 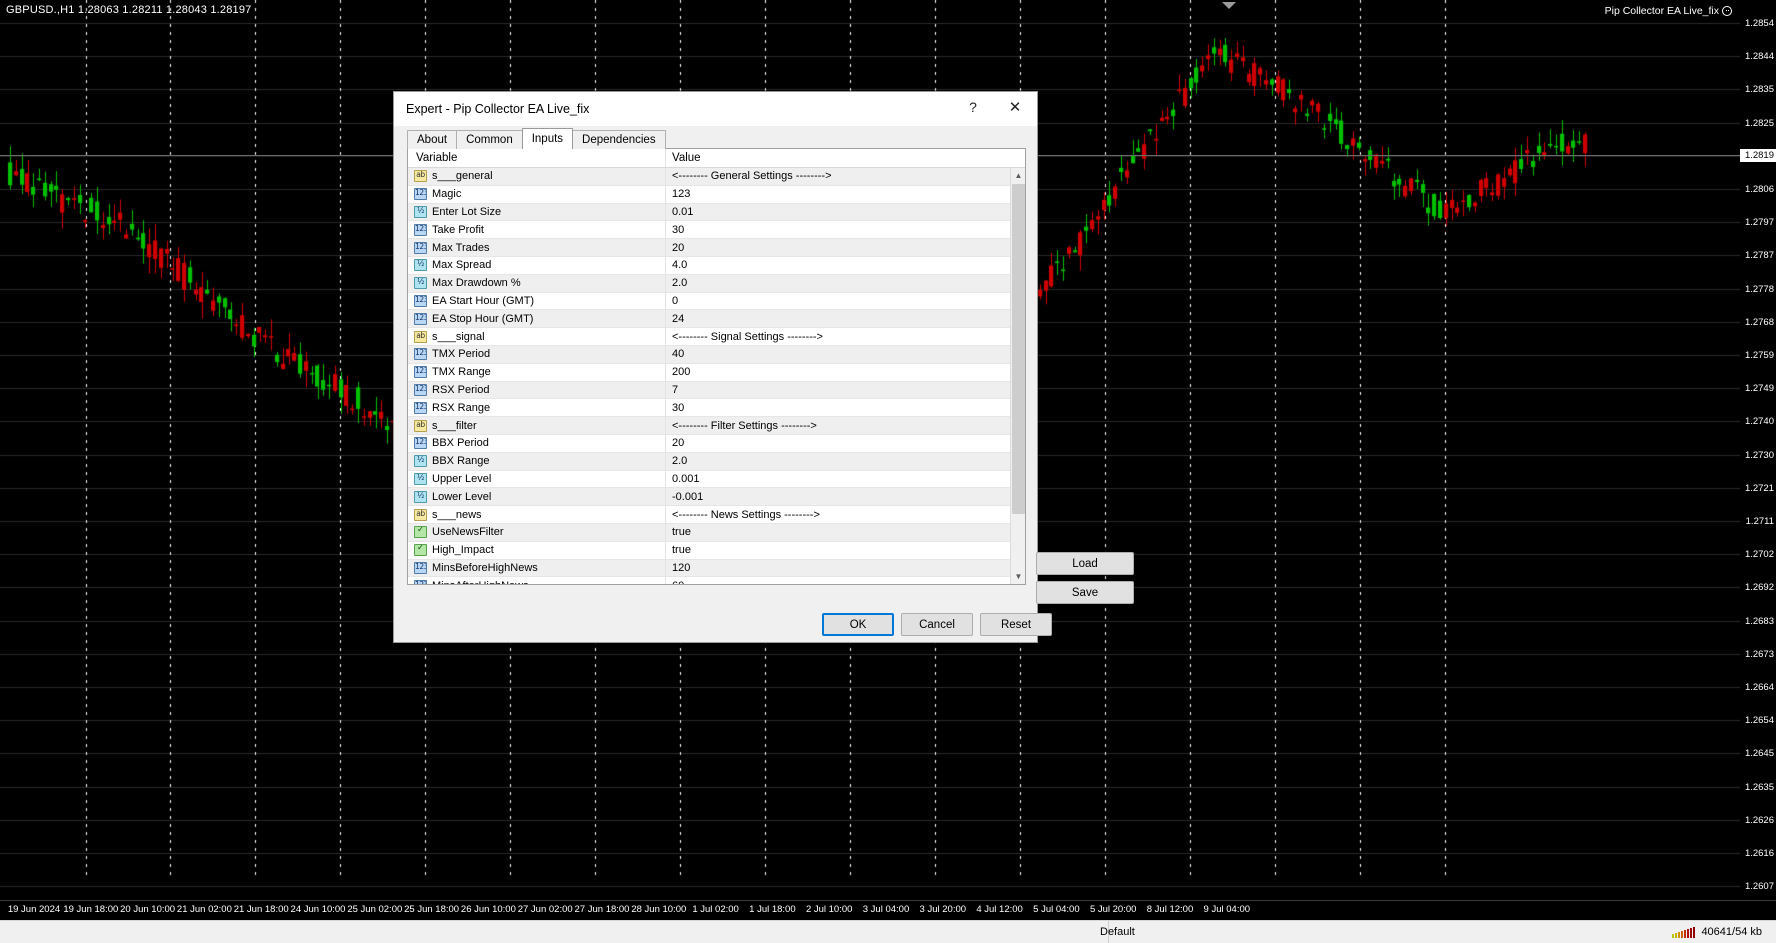 I want to click on tab-common: Common, so click(x=489, y=139).